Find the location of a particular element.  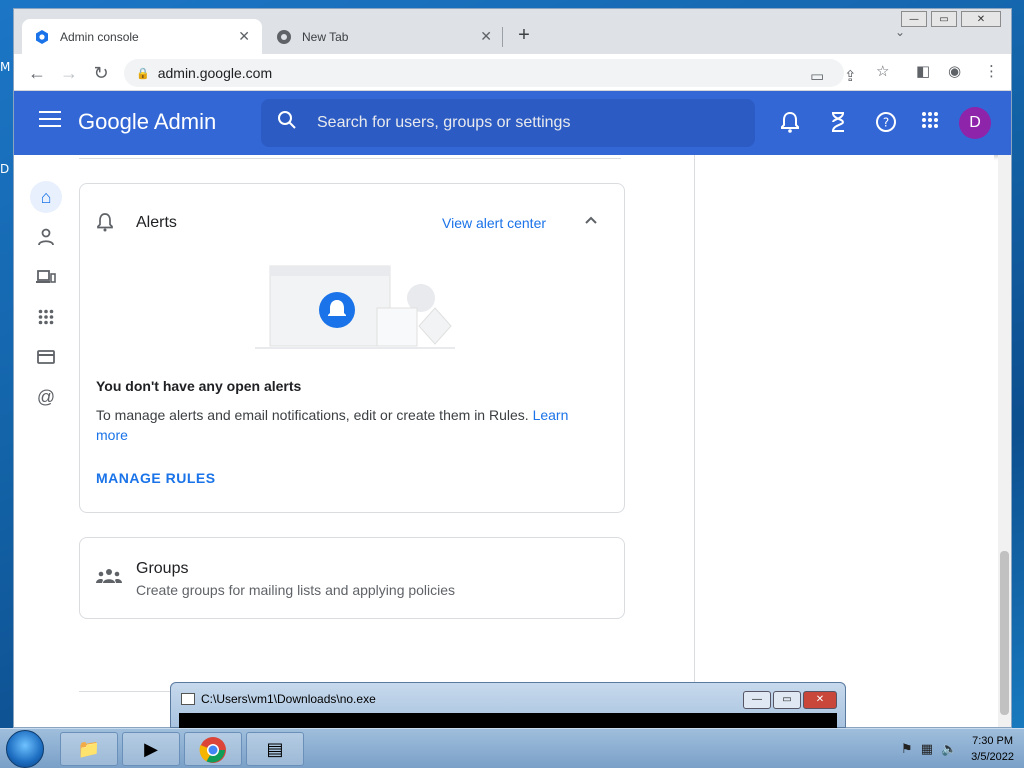

rail-billing-icon is located at coordinates (46, 357).